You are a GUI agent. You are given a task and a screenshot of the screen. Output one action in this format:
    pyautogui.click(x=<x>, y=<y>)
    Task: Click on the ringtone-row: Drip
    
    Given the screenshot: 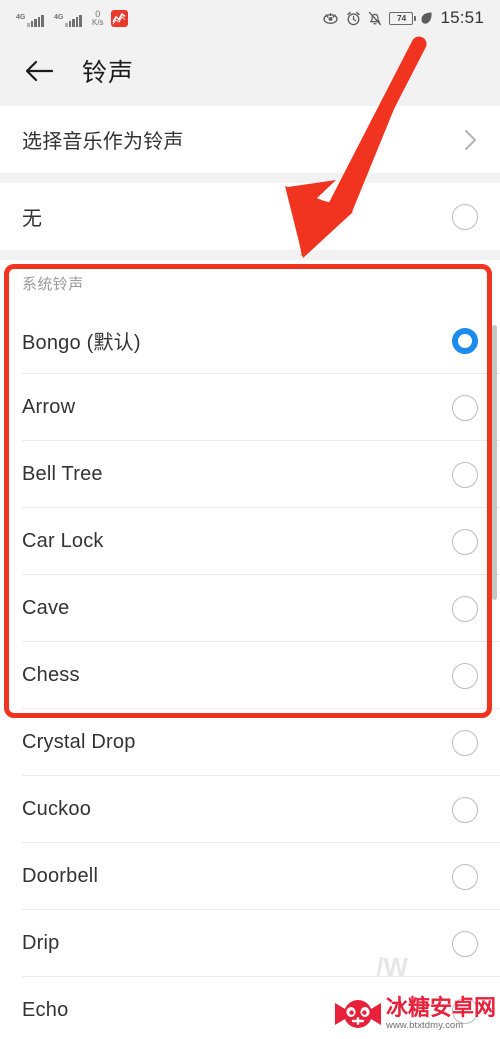 What is the action you would take?
    pyautogui.click(x=250, y=943)
    